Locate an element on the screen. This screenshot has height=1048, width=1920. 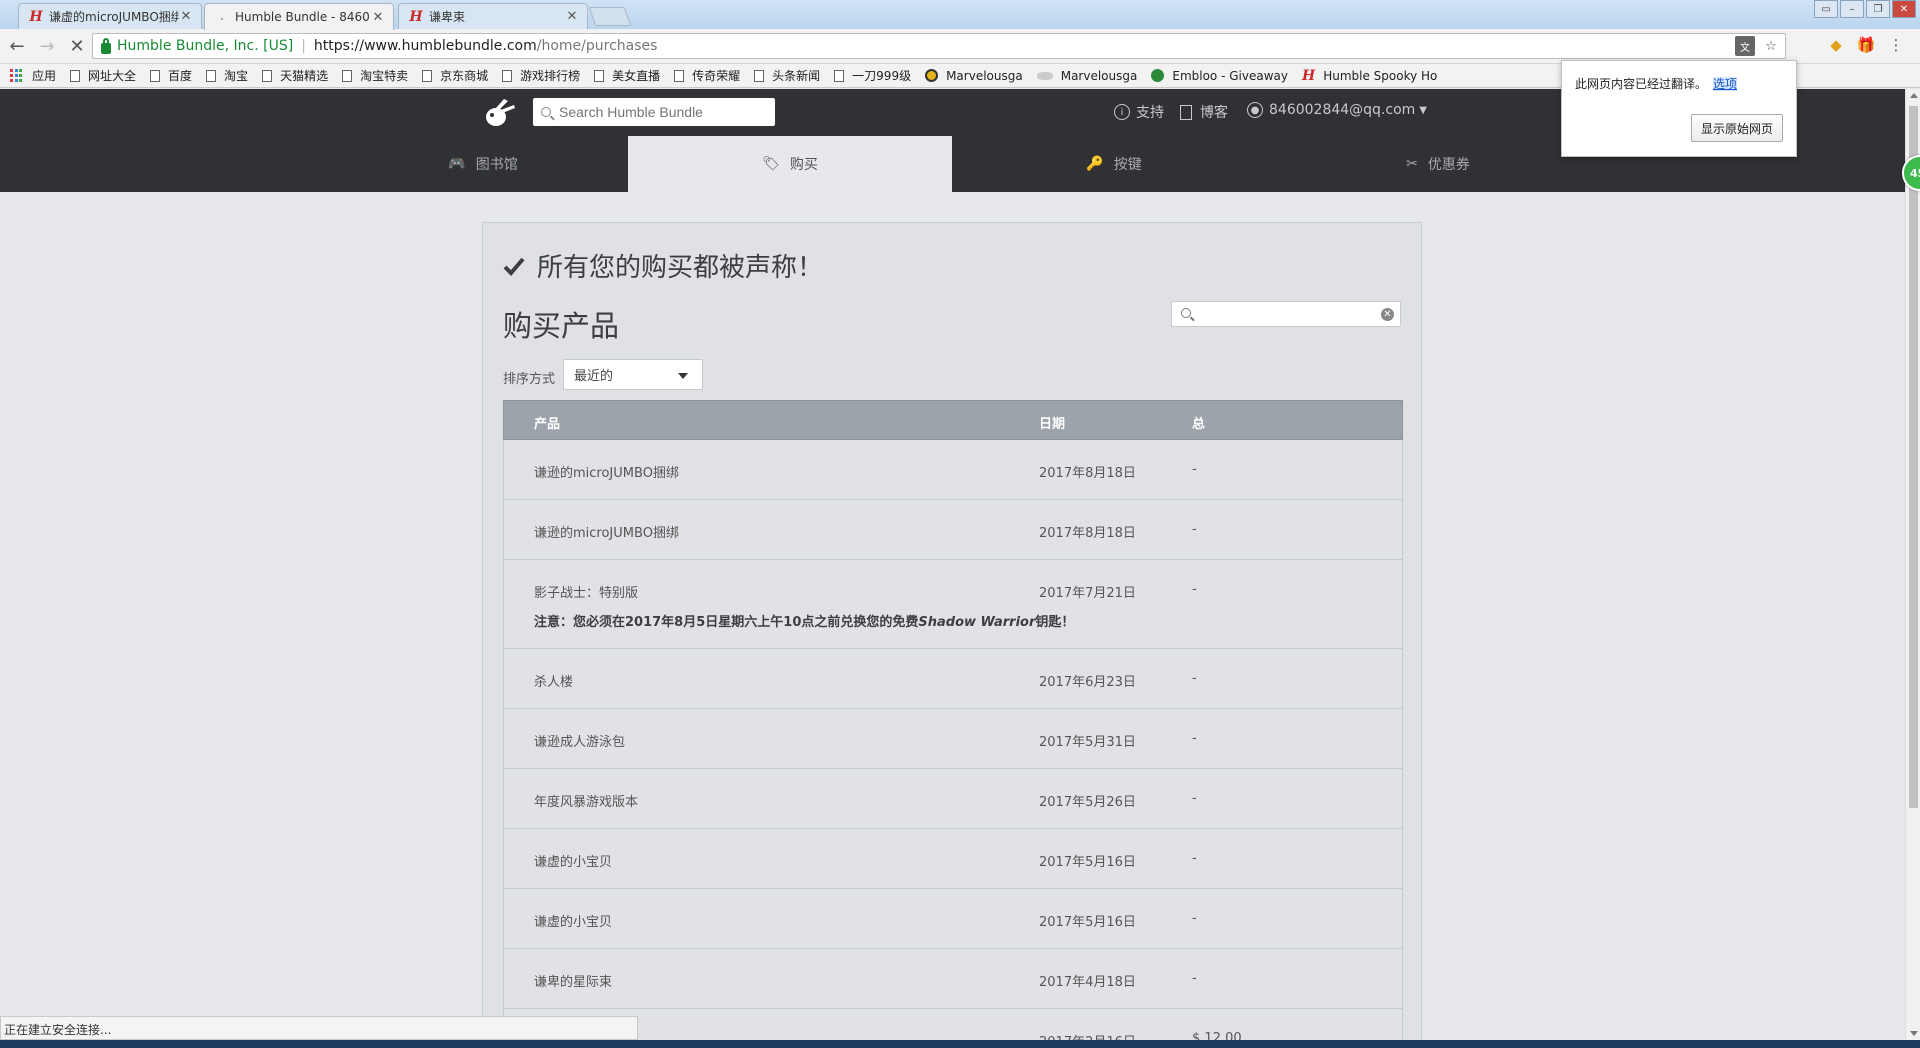
browser-tab: H 谦虚的microJUMBO捆绑 ✕ is located at coordinates (110, 16).